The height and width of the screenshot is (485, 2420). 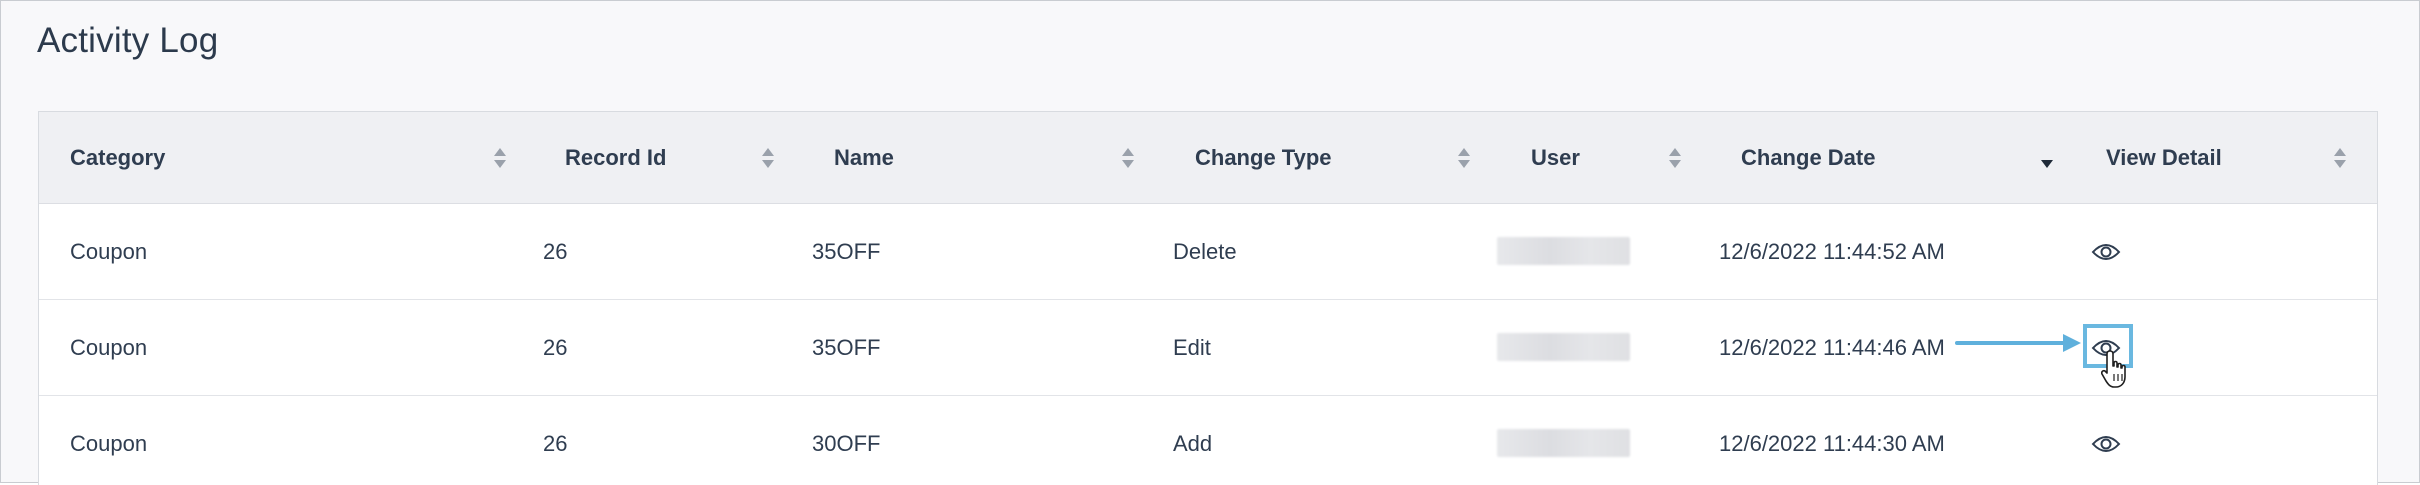 I want to click on cell-change-type: Add, so click(x=1193, y=443).